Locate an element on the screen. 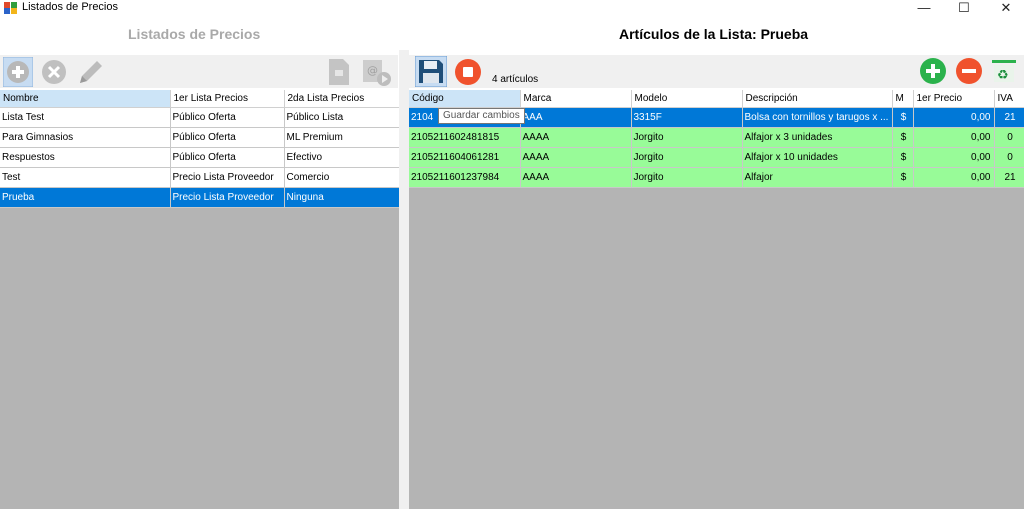  app-icon is located at coordinates (10, 8).